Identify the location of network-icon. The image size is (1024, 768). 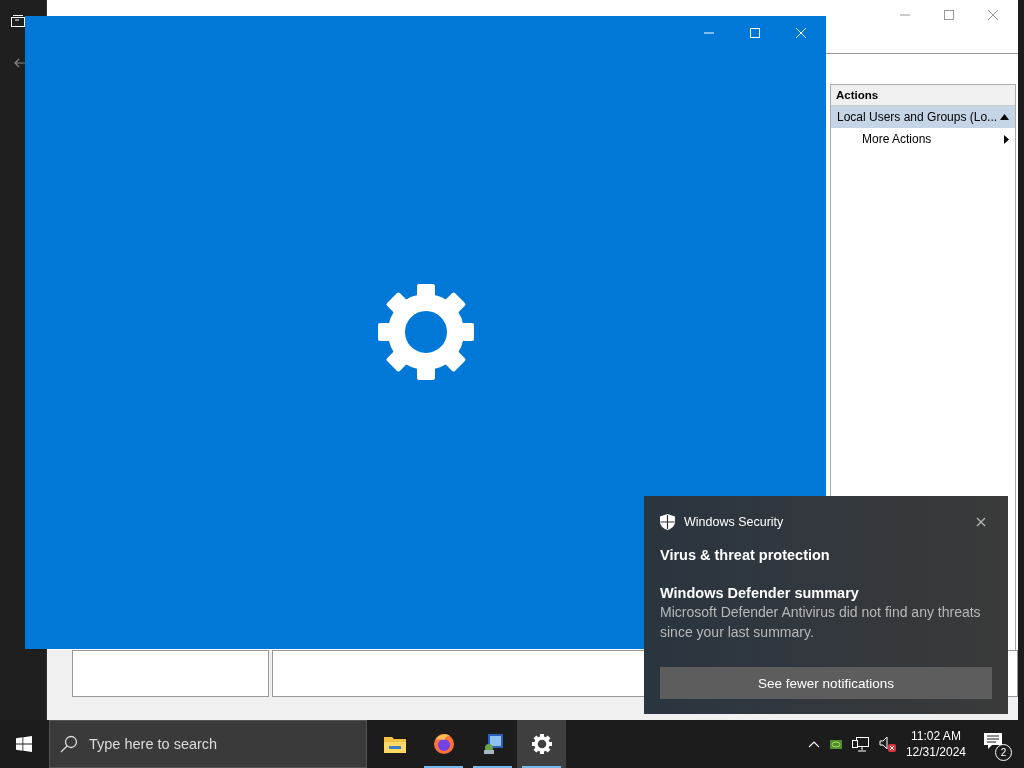
(860, 744).